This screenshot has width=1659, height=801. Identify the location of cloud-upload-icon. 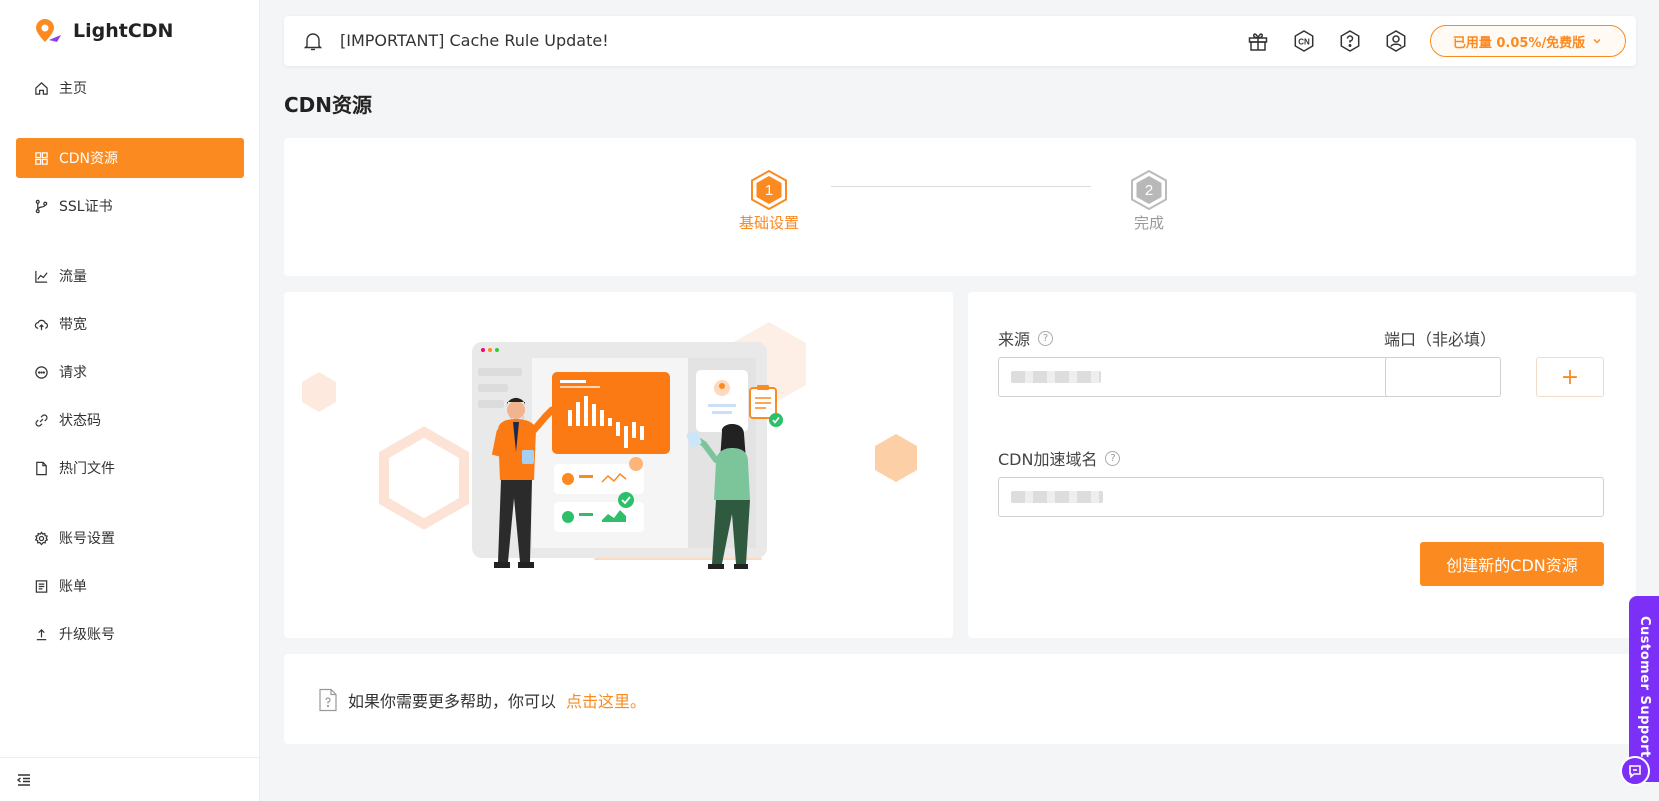
(41, 324).